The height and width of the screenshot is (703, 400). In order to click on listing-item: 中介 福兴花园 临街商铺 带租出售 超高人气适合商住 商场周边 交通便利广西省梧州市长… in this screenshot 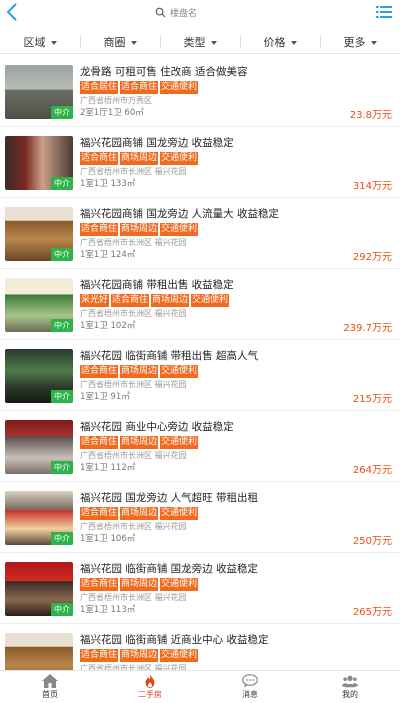, I will do `click(200, 375)`.